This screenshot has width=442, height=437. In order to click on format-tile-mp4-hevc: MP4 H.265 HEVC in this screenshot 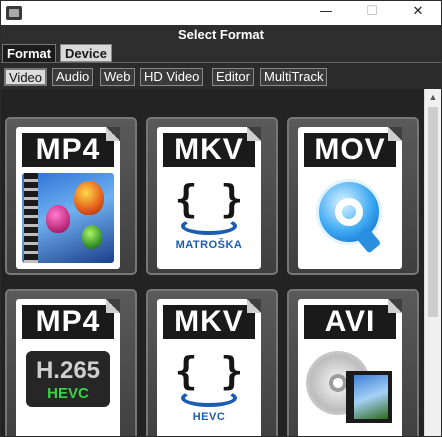, I will do `click(71, 362)`.